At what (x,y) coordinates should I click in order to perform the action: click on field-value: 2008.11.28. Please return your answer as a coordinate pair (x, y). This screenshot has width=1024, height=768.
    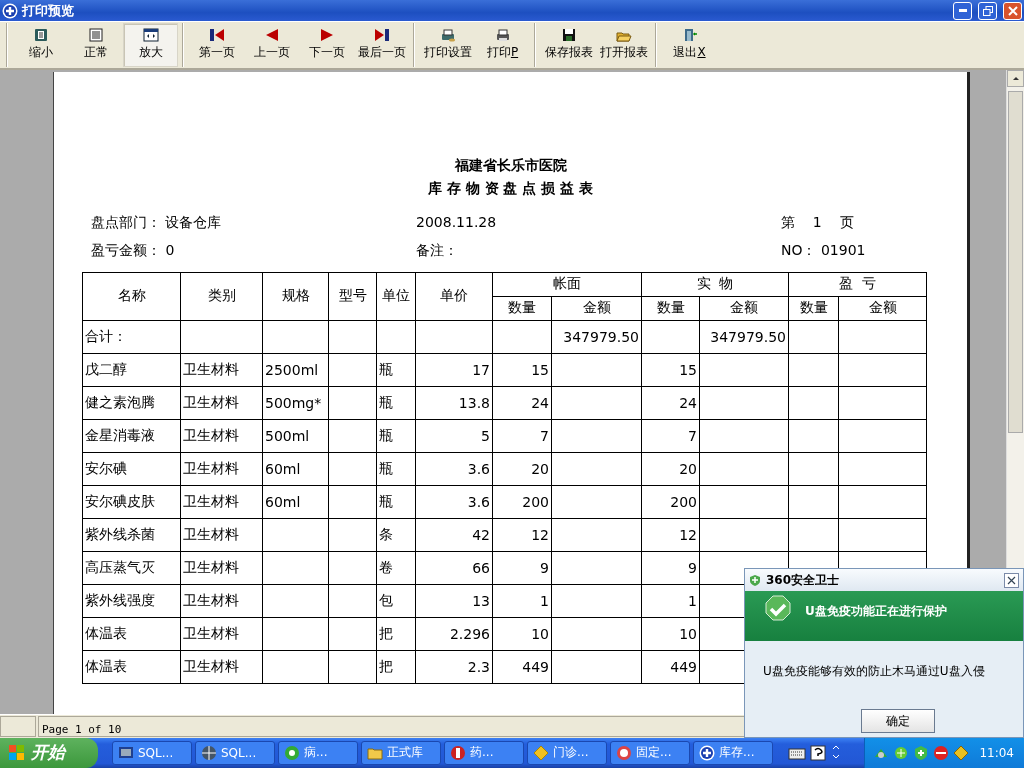
    Looking at the image, I should click on (456, 221).